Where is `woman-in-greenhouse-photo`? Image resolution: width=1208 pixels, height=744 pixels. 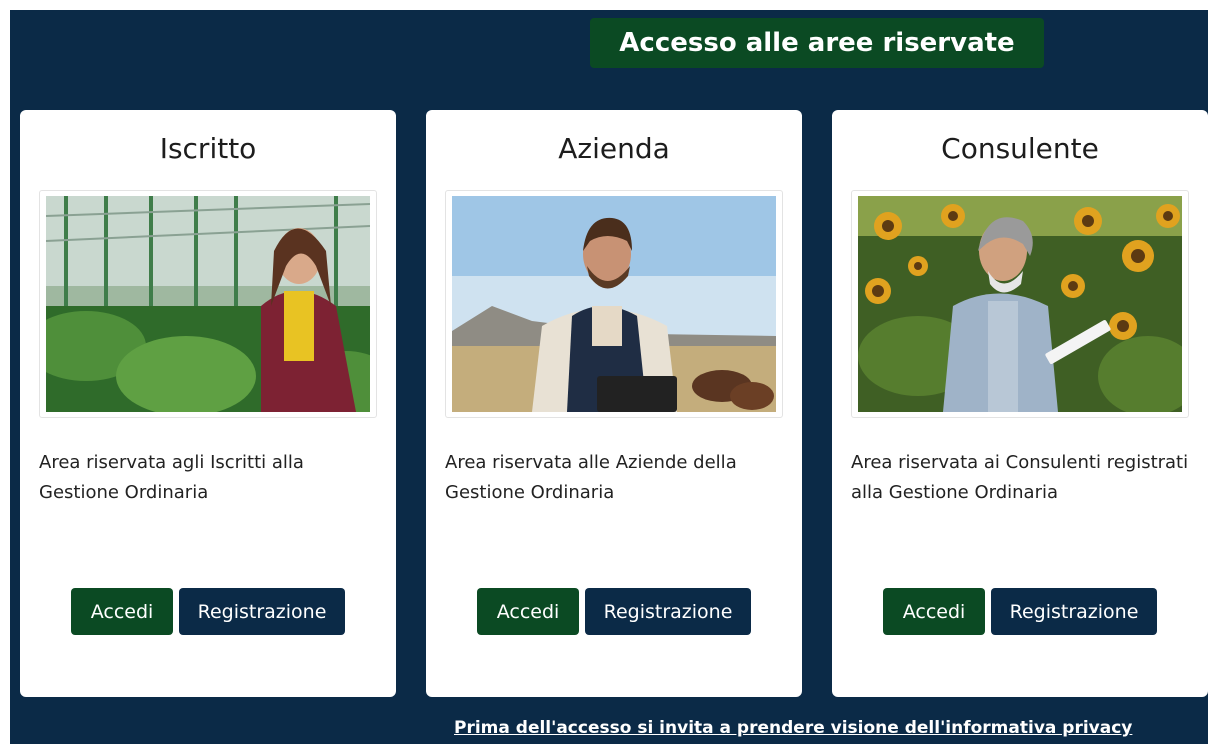 woman-in-greenhouse-photo is located at coordinates (208, 304).